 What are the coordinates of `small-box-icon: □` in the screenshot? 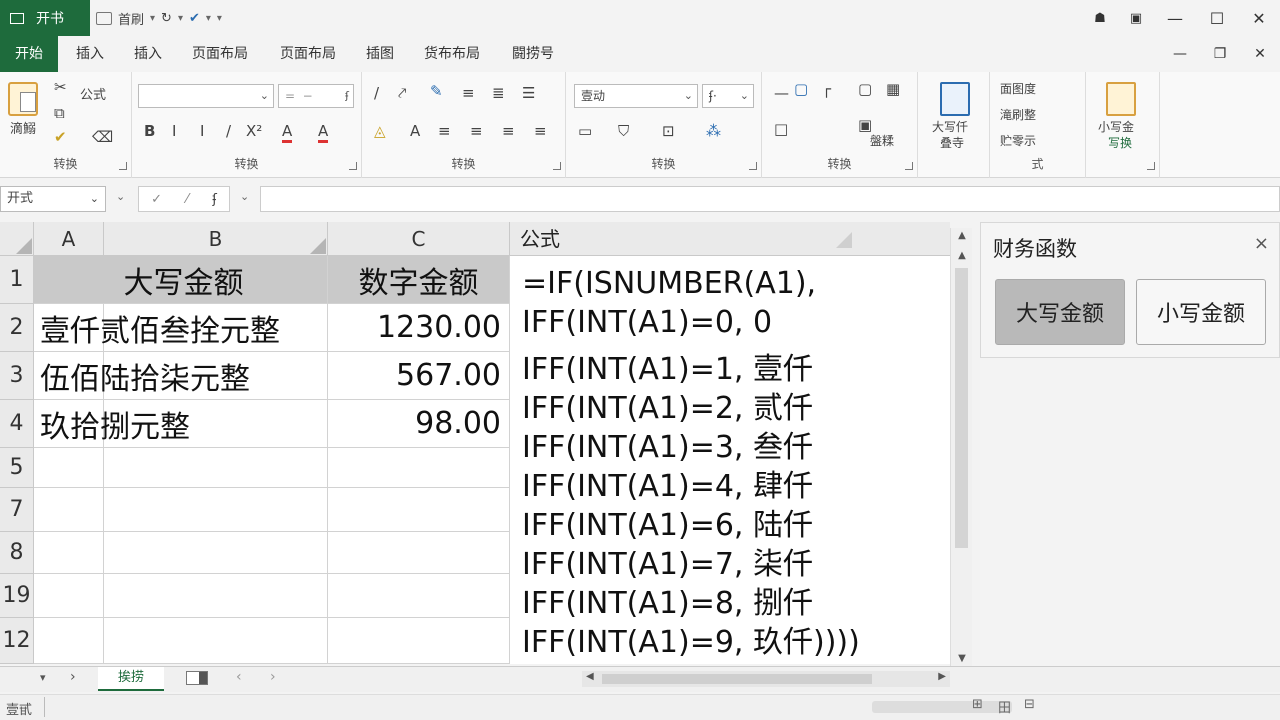 It's located at (781, 129).